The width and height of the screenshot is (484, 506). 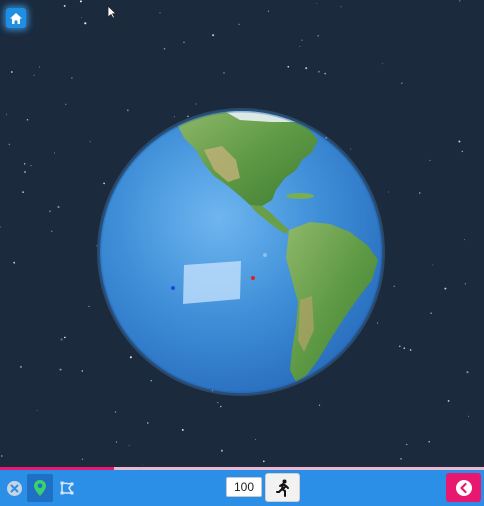 I want to click on home-icon, so click(x=16, y=18).